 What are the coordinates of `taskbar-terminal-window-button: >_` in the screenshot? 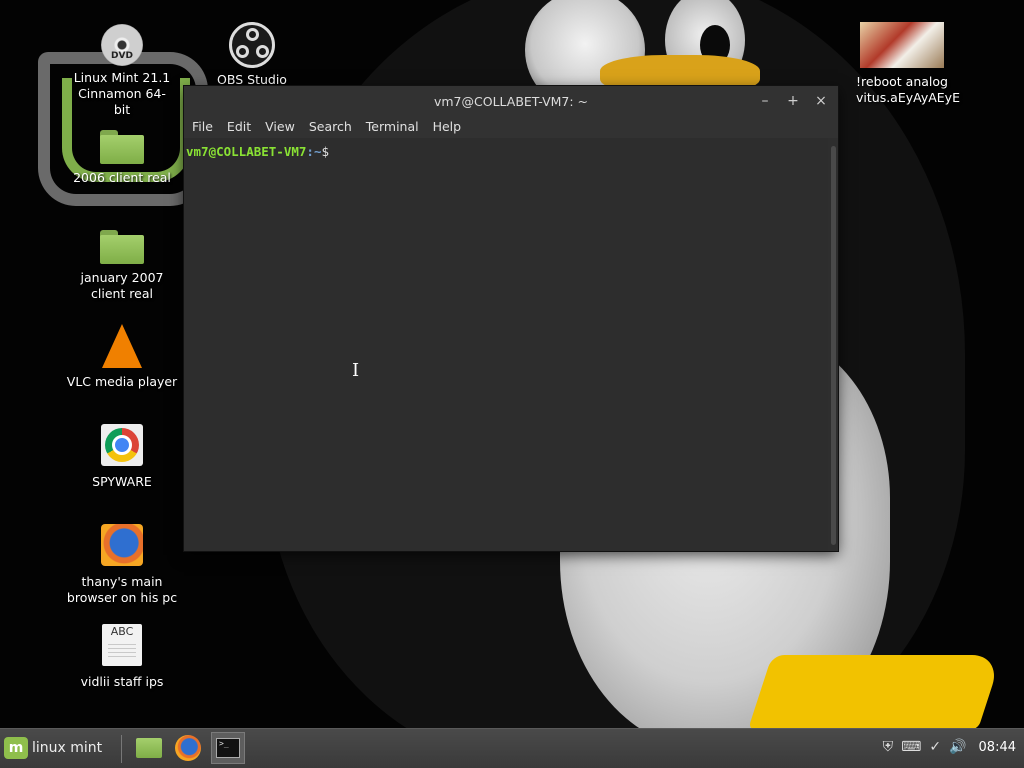 It's located at (228, 748).